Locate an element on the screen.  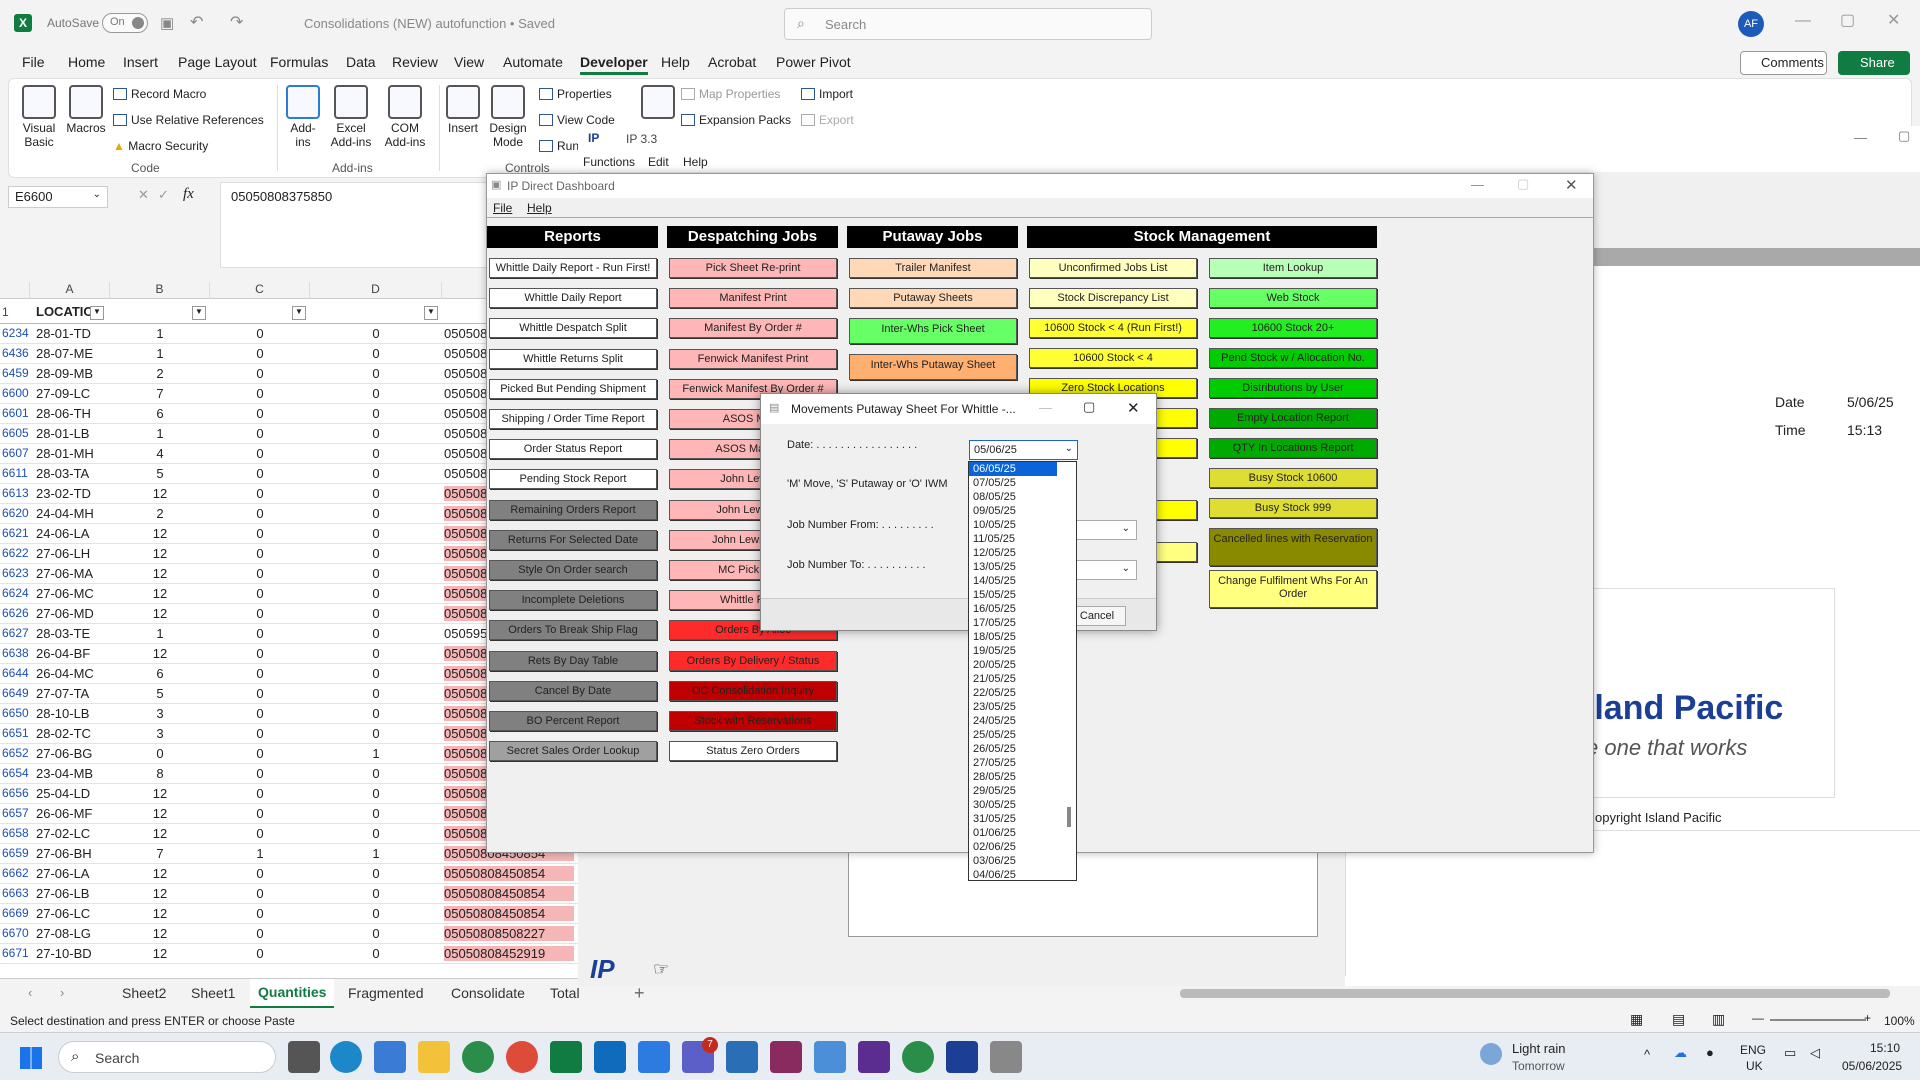
date-option: 25/05/25 is located at coordinates (1022, 735).